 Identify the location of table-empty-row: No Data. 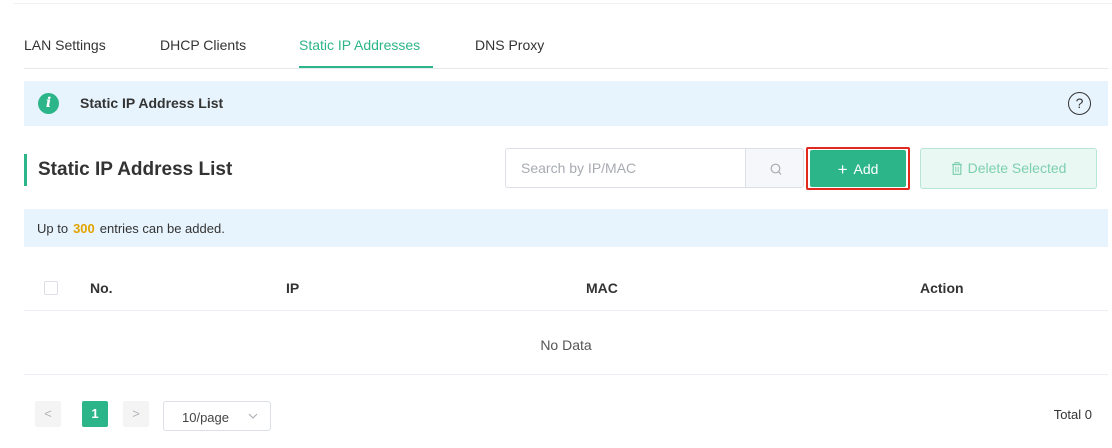
(566, 343).